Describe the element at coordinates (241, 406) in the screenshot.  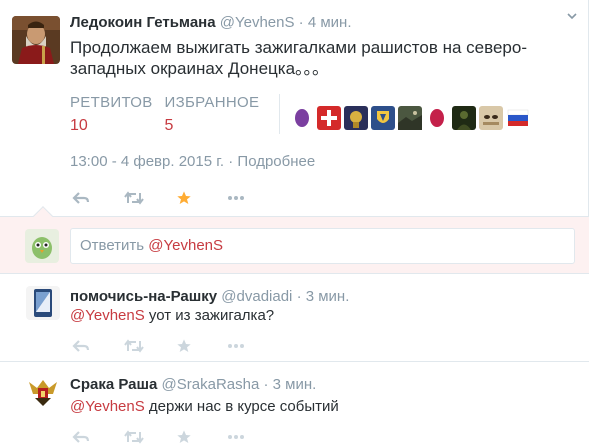
I see `reply-body: держи нас в курсе событий` at that location.